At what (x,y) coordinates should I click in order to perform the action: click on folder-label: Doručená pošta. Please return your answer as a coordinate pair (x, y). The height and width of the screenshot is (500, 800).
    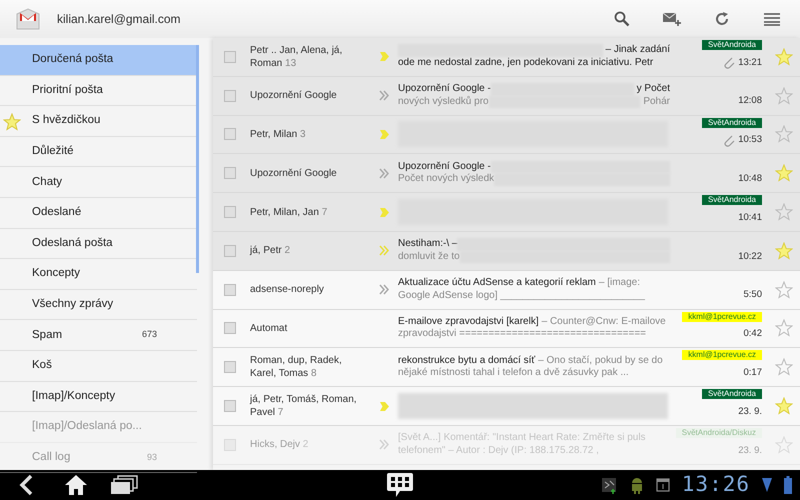
    Looking at the image, I should click on (73, 60).